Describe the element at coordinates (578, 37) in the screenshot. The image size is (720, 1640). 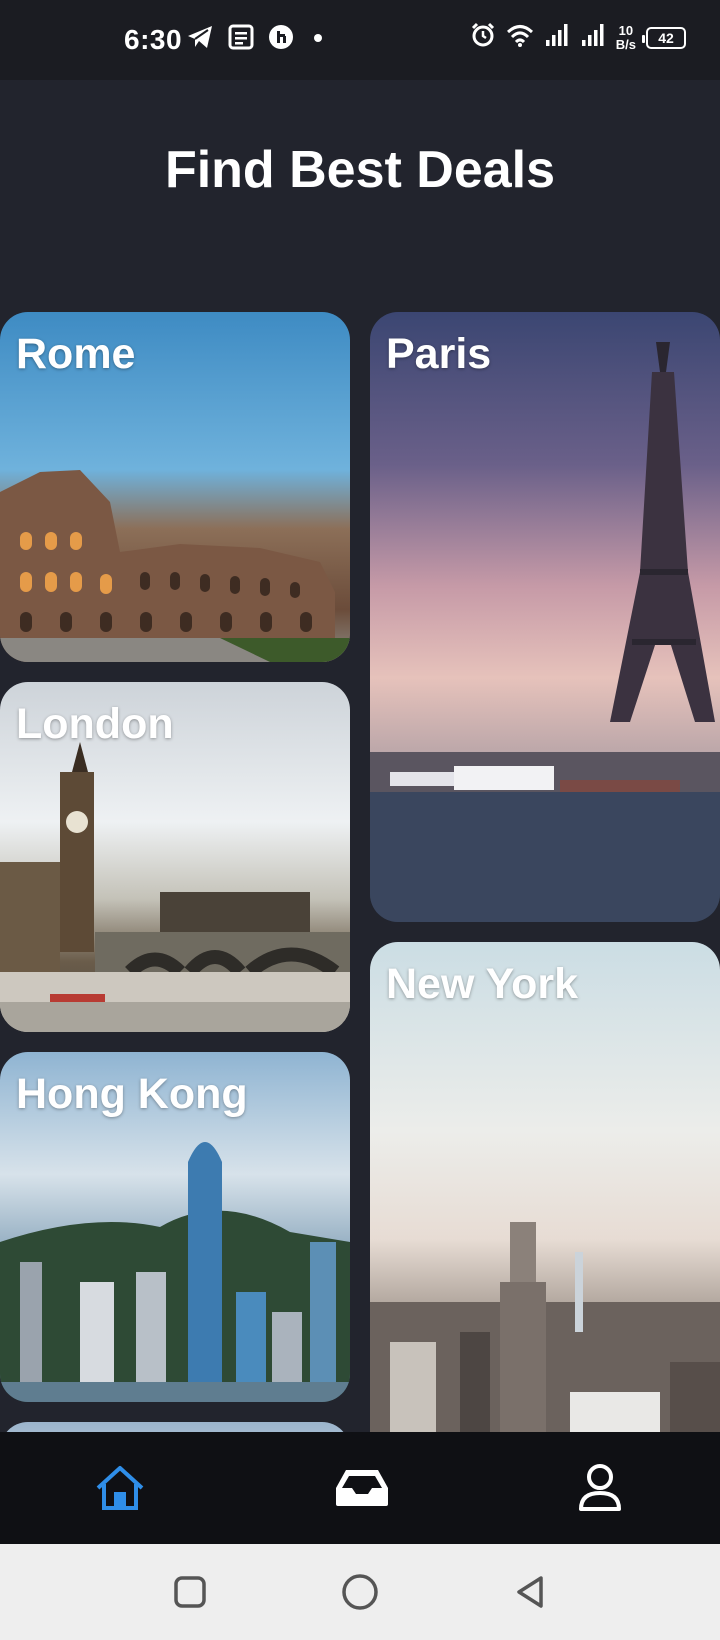
I see `status-right-icons: 10 B/s 42` at that location.